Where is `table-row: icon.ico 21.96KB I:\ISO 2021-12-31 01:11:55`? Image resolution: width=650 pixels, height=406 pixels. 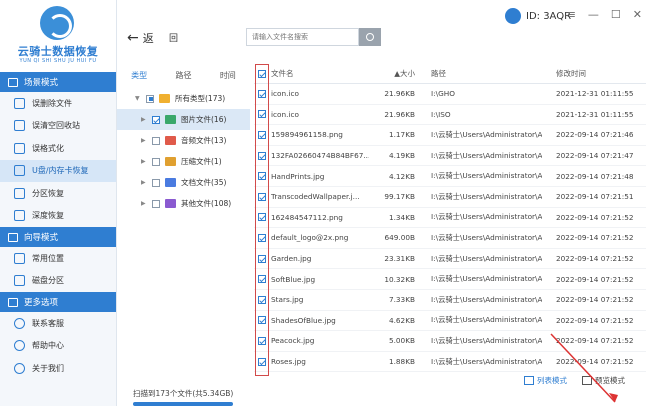
table-row: icon.ico 21.96KB I:\ISO 2021-12-31 01:11:55 is located at coordinates (450, 115).